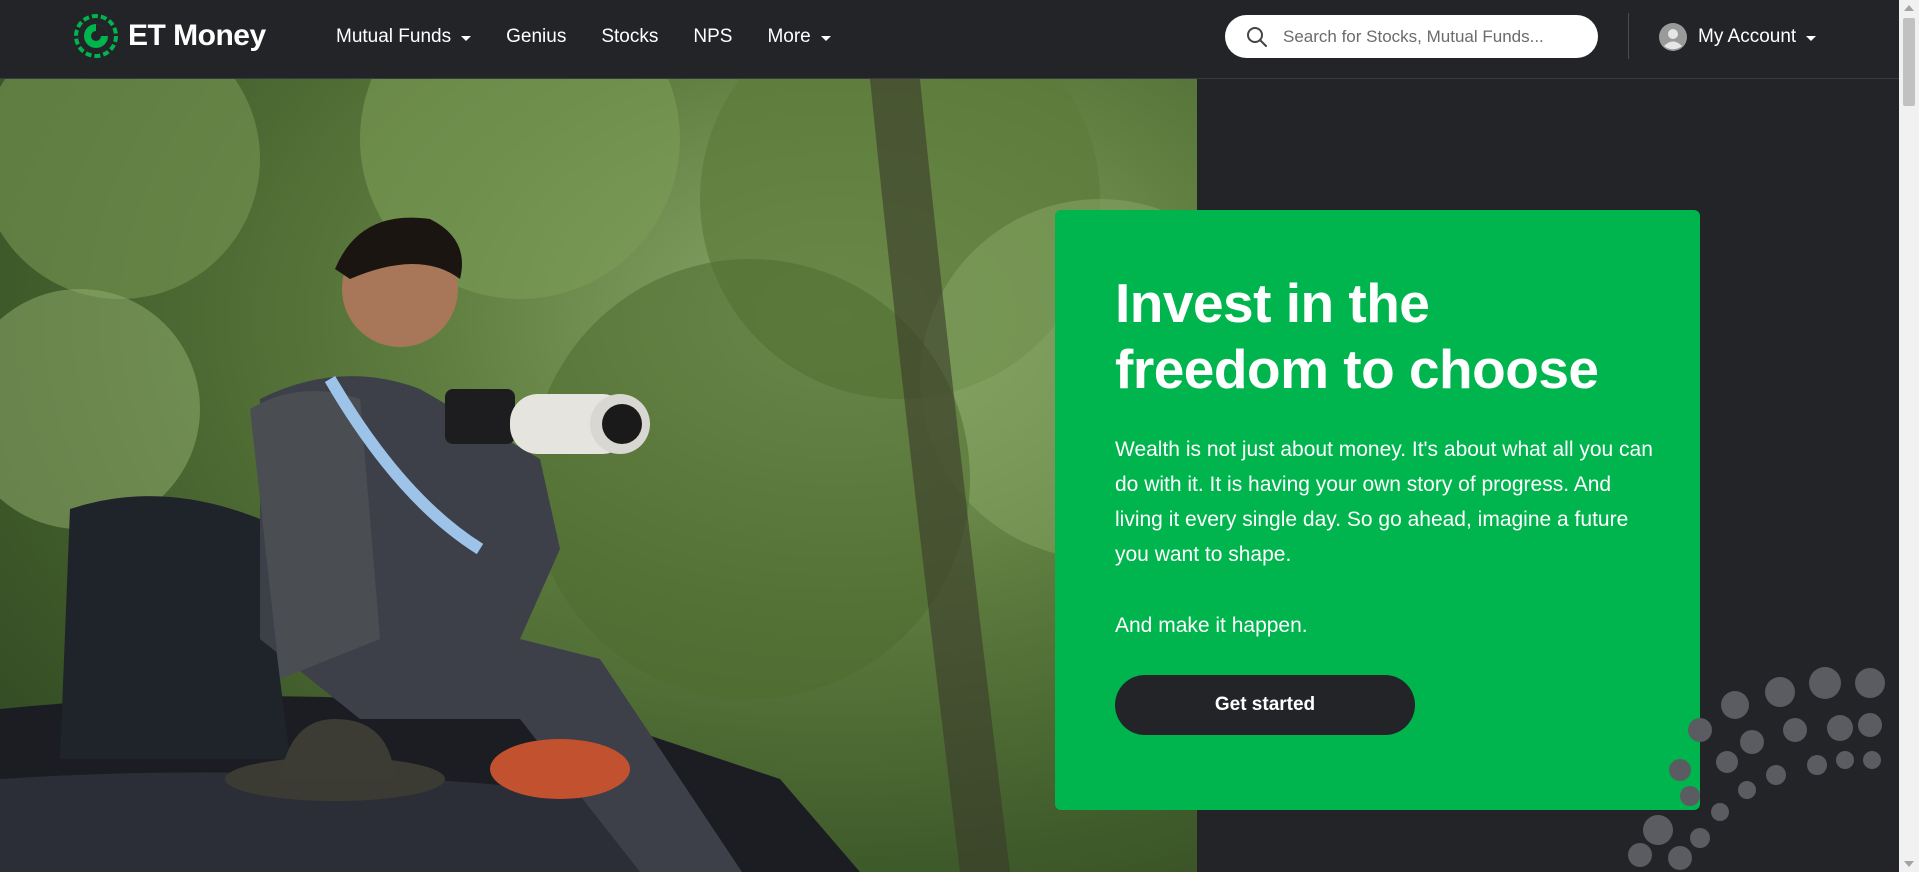 This screenshot has width=1919, height=872. What do you see at coordinates (197, 35) in the screenshot?
I see `brand-name: ET Money` at bounding box center [197, 35].